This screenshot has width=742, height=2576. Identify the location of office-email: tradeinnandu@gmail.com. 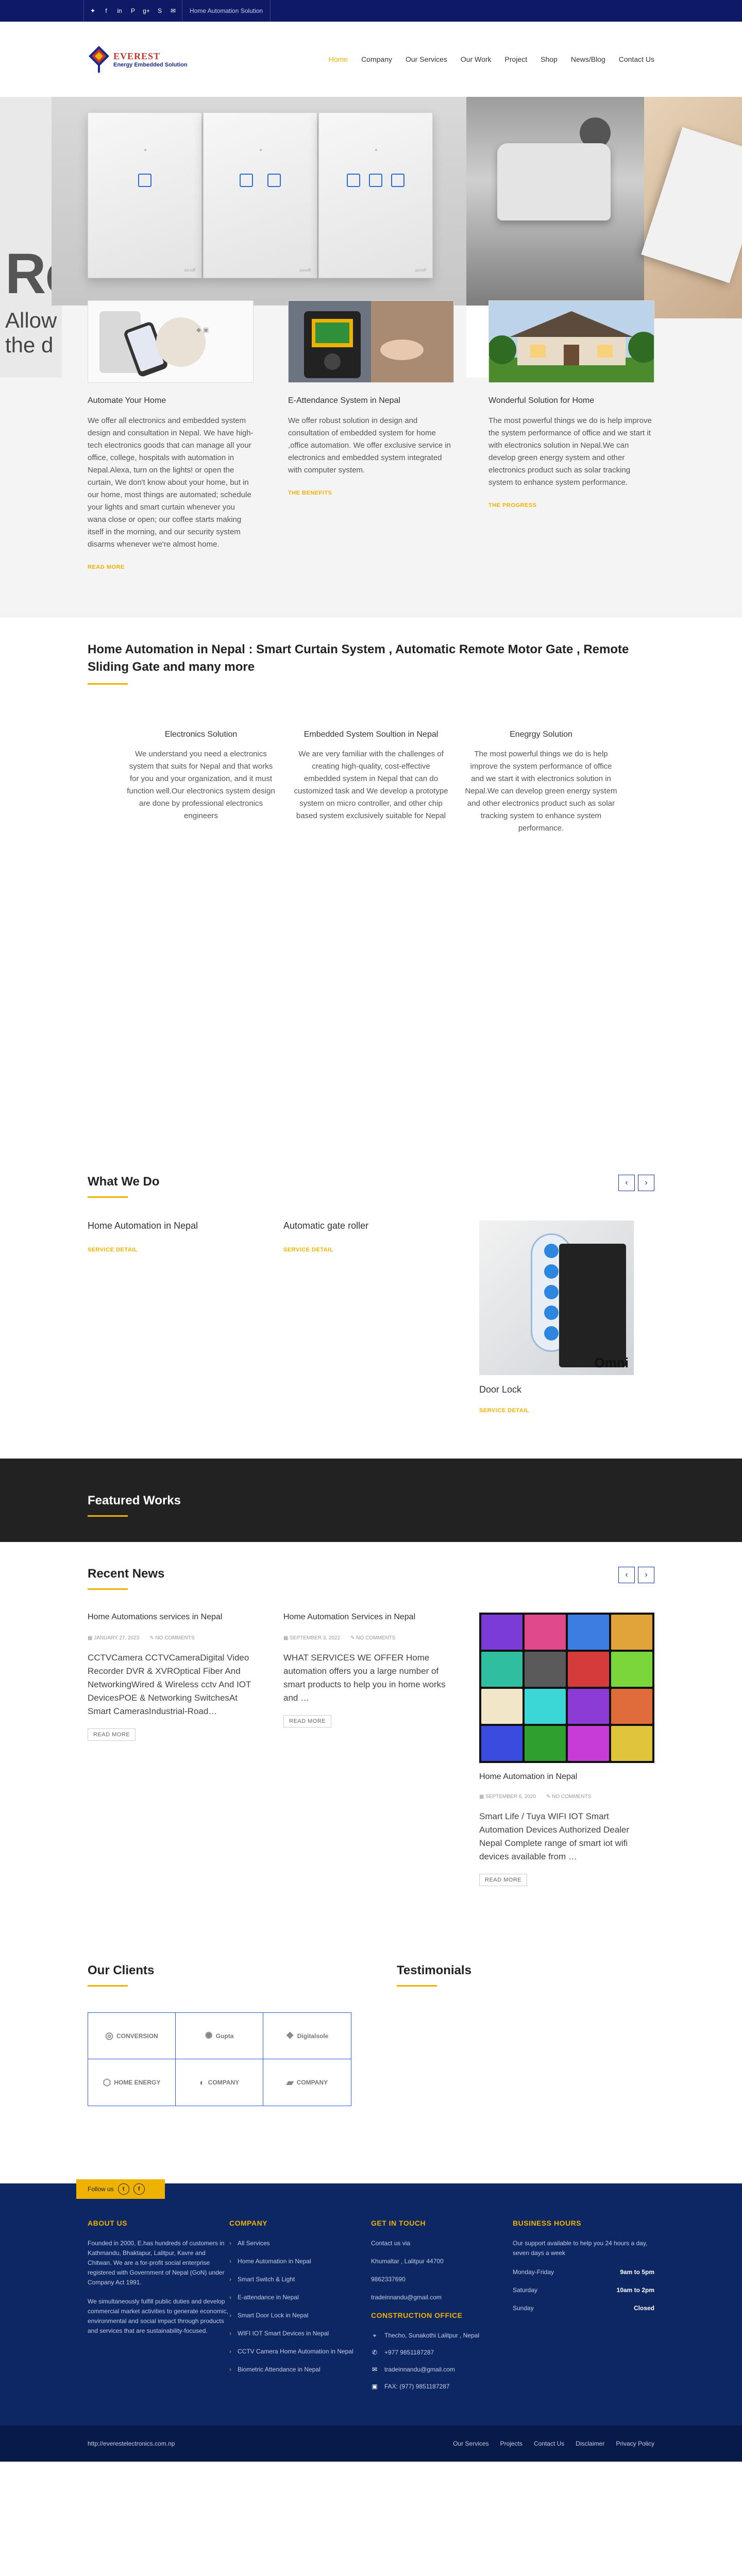
(419, 2370).